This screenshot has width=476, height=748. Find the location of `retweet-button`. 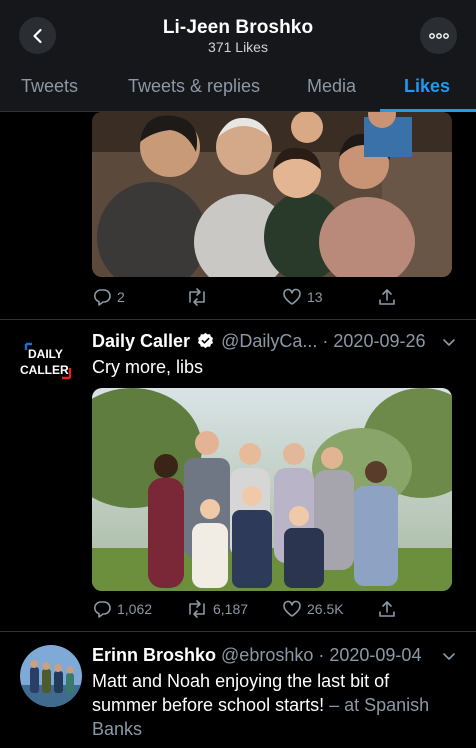

retweet-button is located at coordinates (199, 297).